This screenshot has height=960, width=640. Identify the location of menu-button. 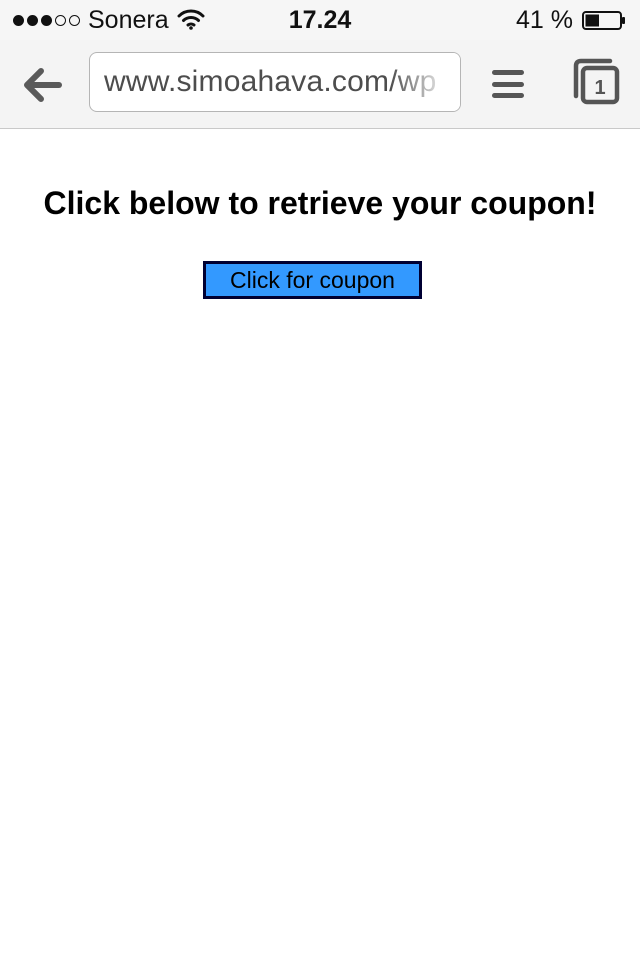
(508, 84).